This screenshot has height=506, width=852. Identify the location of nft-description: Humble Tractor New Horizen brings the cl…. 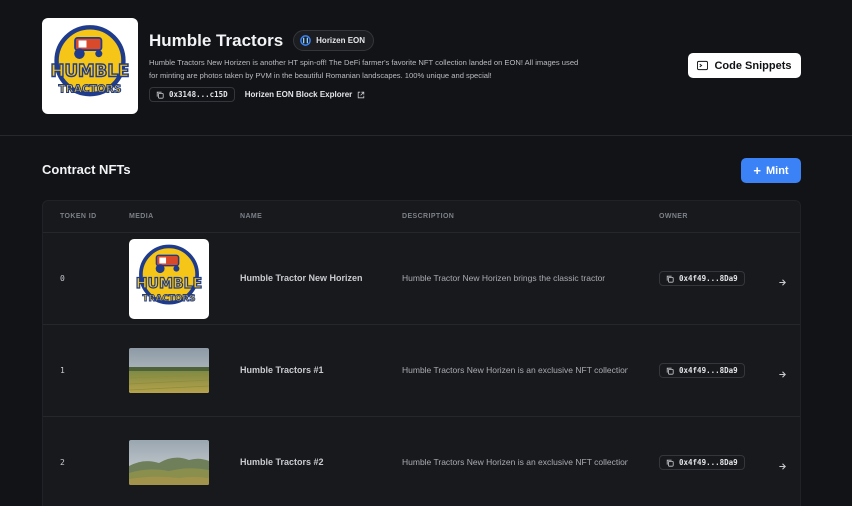
(504, 278).